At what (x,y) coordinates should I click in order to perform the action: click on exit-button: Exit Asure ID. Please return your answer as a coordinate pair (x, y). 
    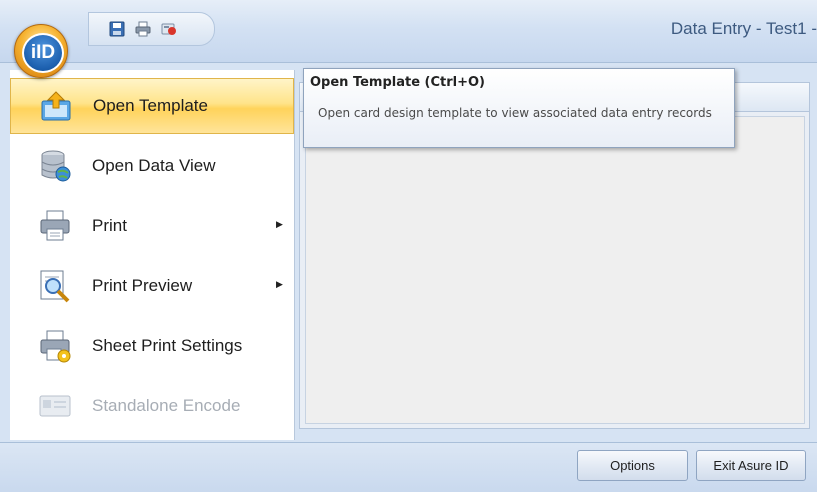
    Looking at the image, I should click on (751, 465).